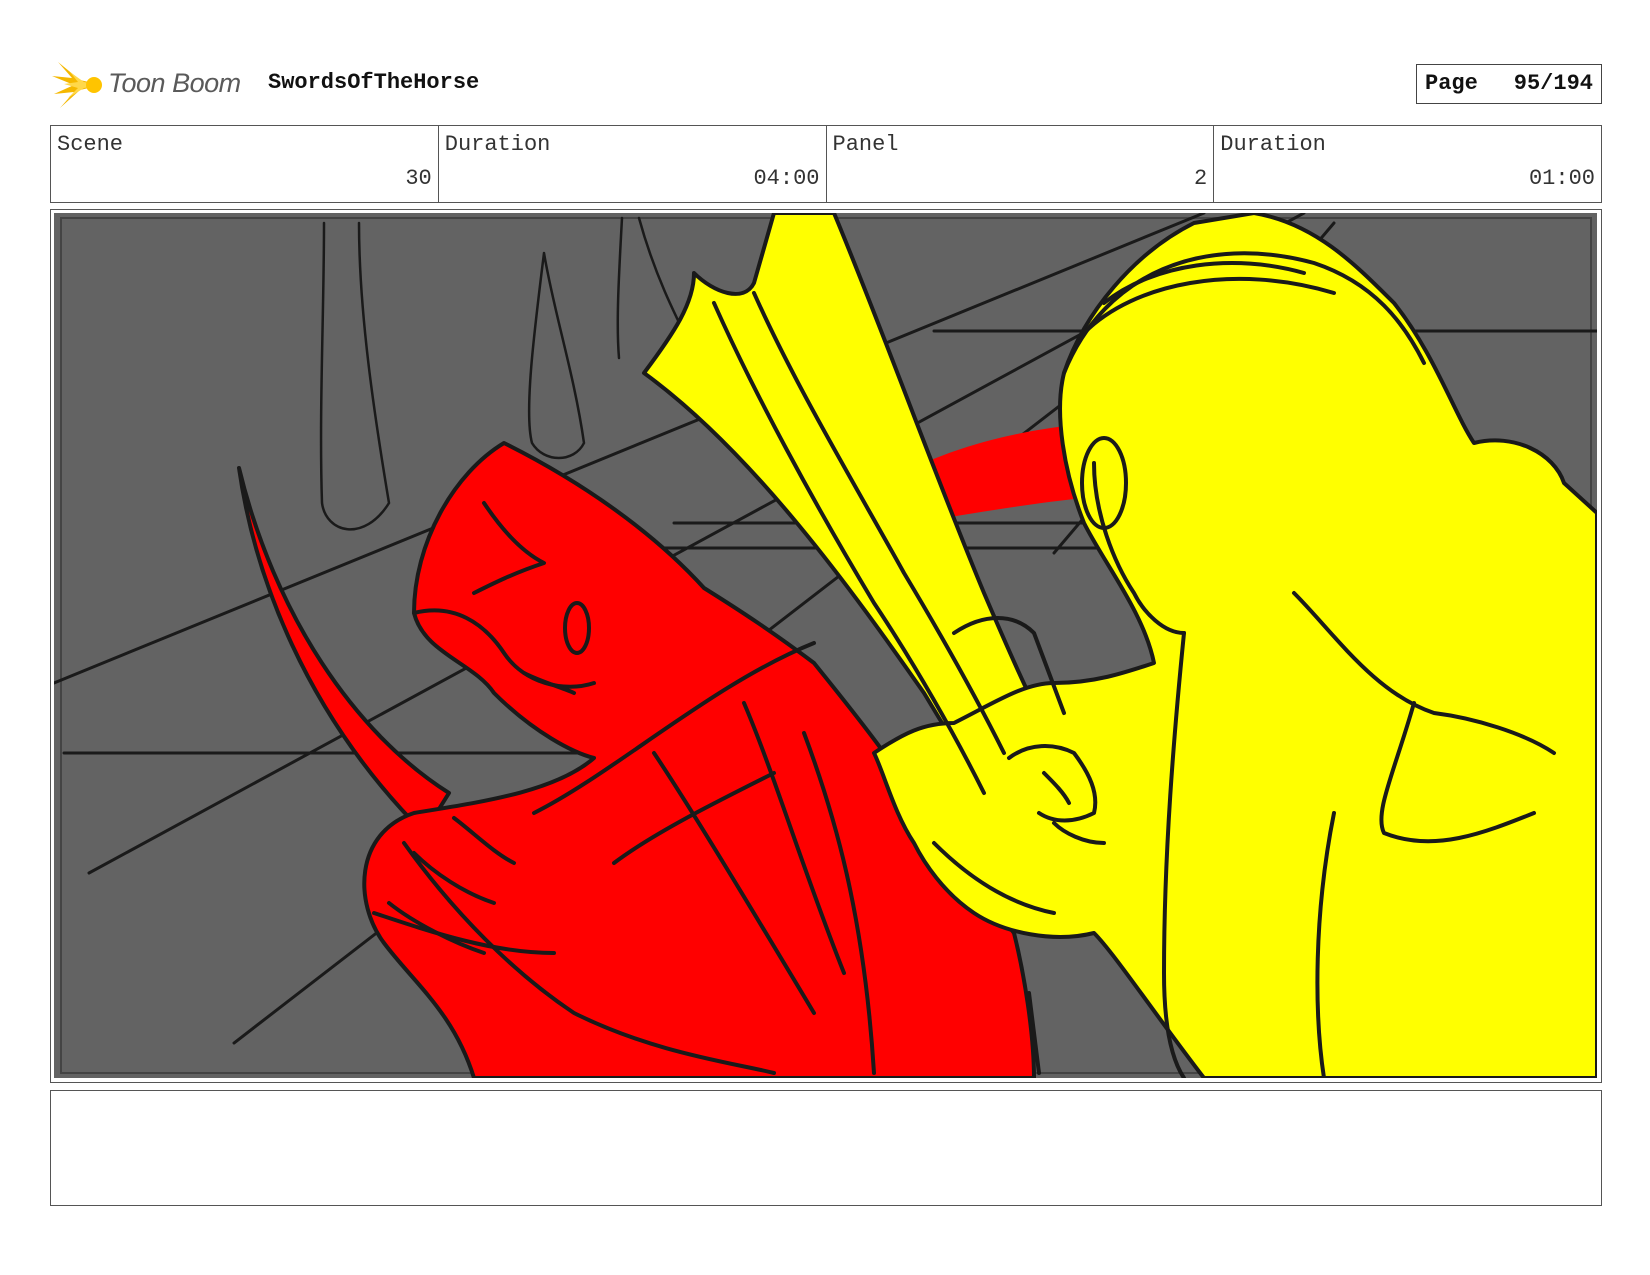 This screenshot has width=1650, height=1275. Describe the element at coordinates (418, 178) in the screenshot. I see `scene-value: 30` at that location.